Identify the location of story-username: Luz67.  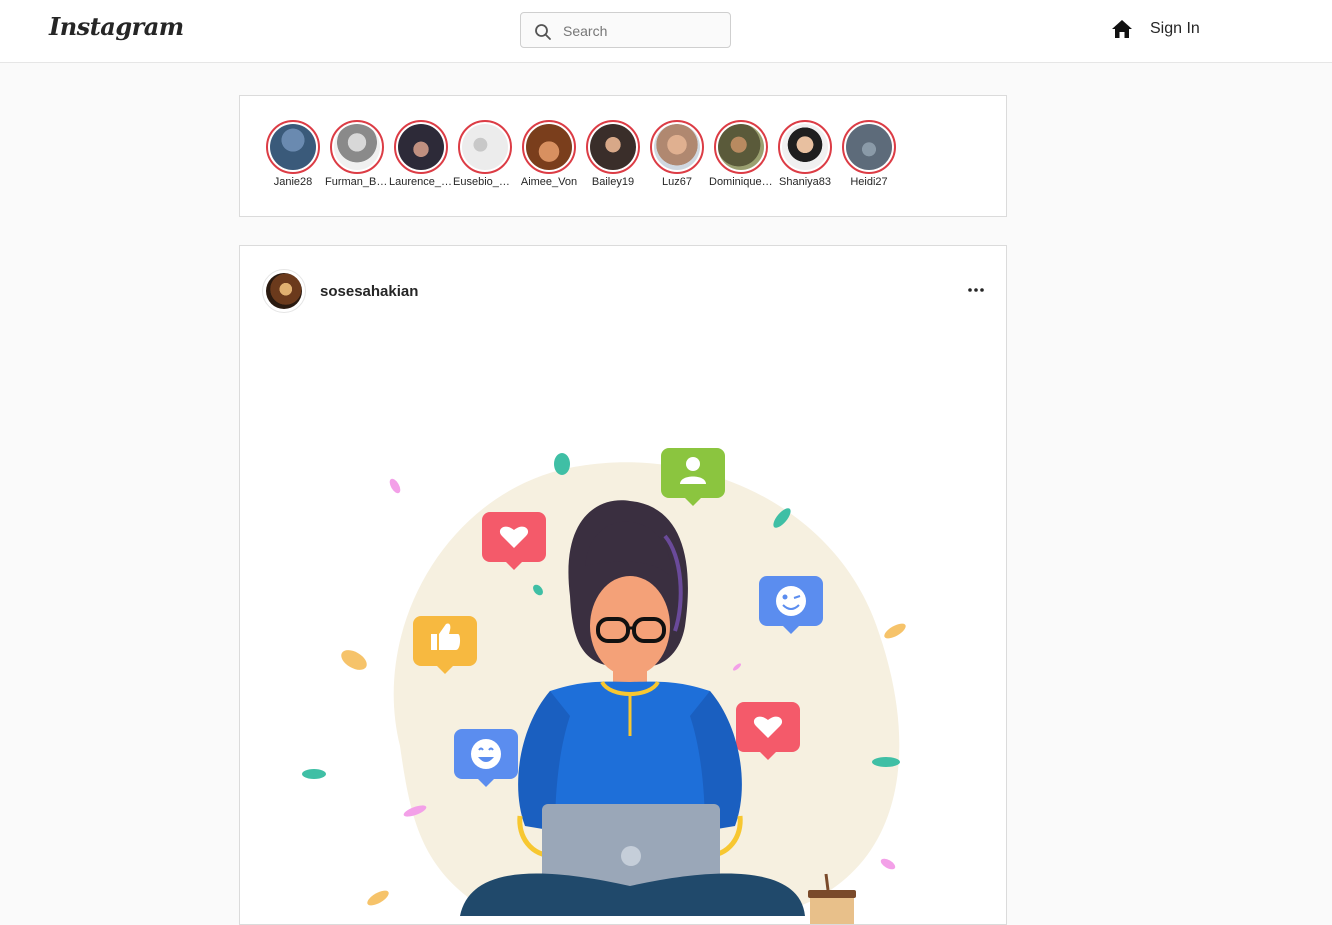
(677, 182).